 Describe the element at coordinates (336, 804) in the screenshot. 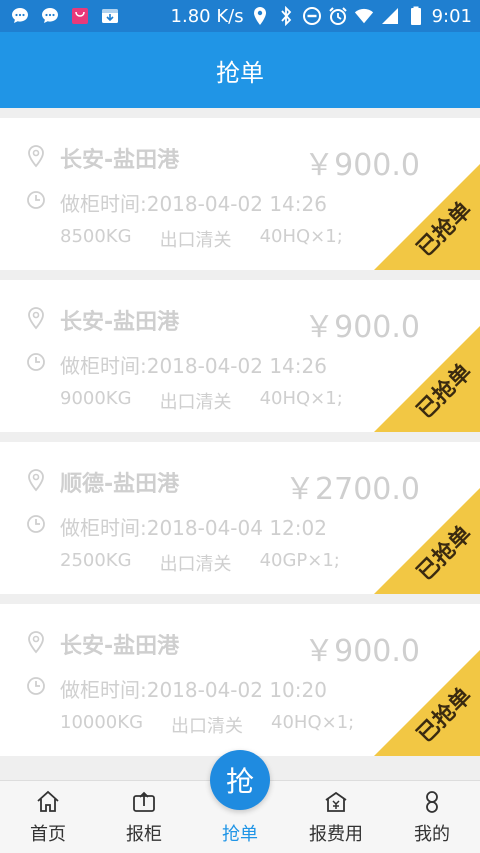

I see `fee-icon` at that location.